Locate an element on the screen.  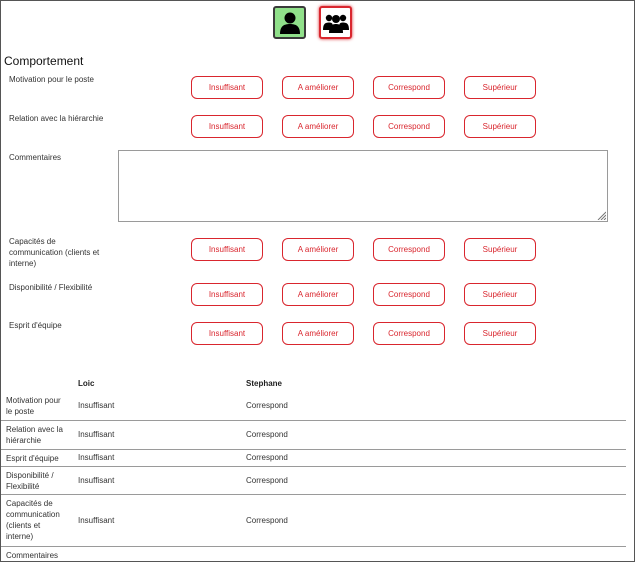
criterion-label-disponibilite: Disponibilité / Flexibilité is located at coordinates (51, 287).